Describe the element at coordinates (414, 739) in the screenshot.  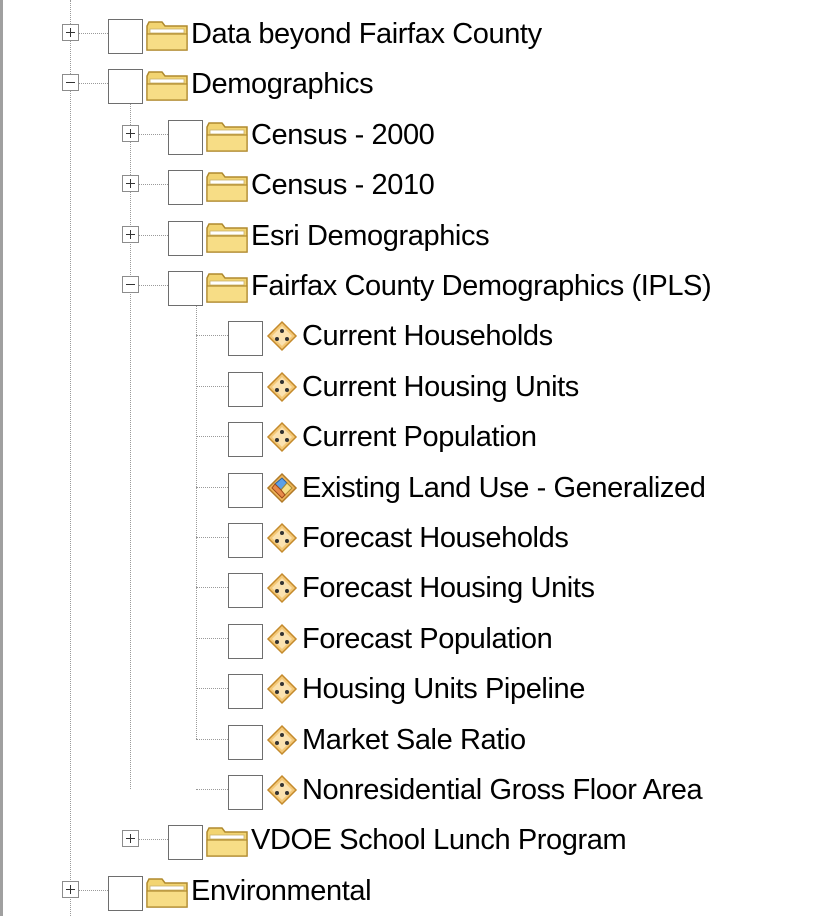
I see `tree-node-label: Market Sale Ratio` at that location.